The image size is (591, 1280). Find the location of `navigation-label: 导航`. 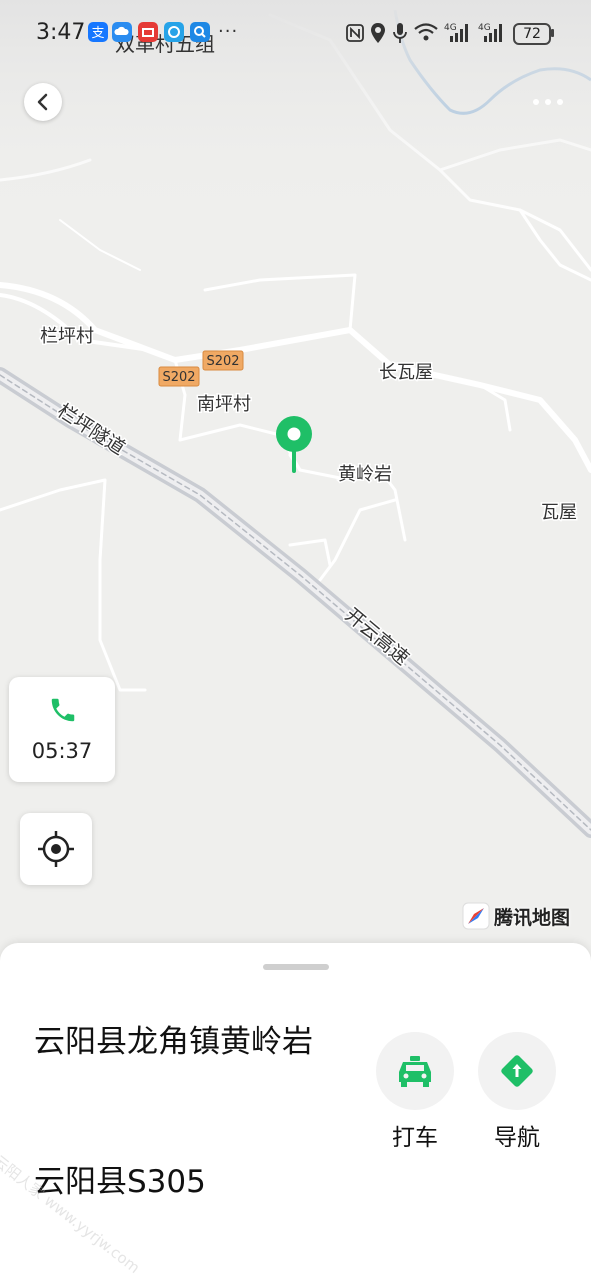

navigation-label: 导航 is located at coordinates (517, 1138).